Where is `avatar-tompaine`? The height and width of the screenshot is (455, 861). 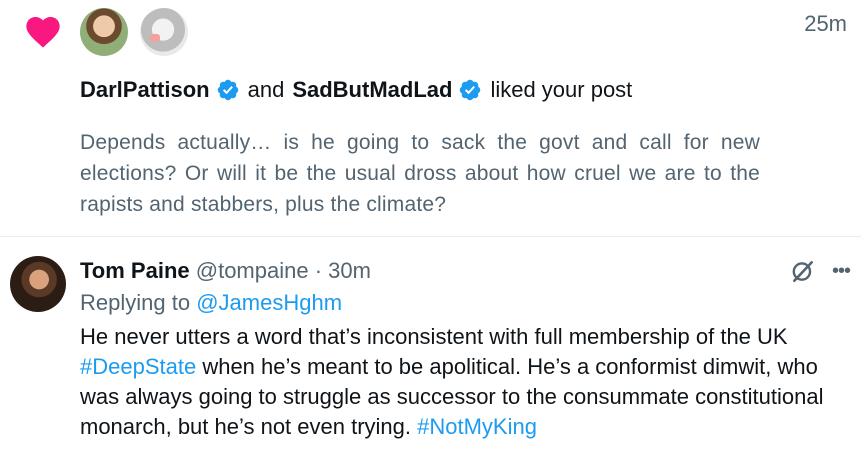
avatar-tompaine is located at coordinates (38, 284).